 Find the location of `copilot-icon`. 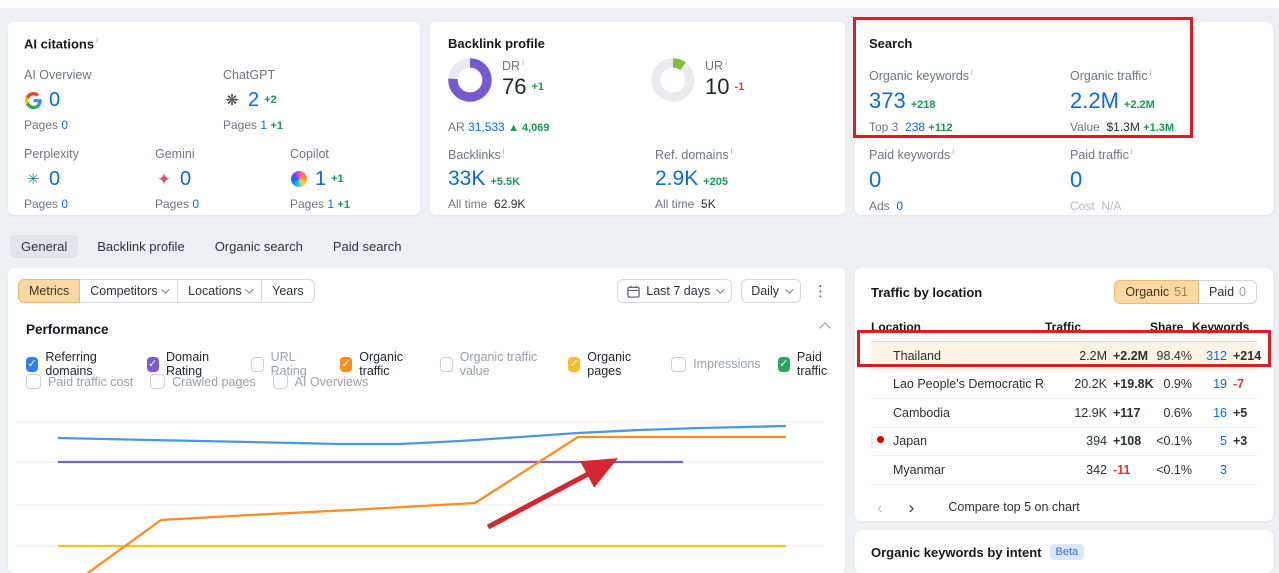

copilot-icon is located at coordinates (299, 179).